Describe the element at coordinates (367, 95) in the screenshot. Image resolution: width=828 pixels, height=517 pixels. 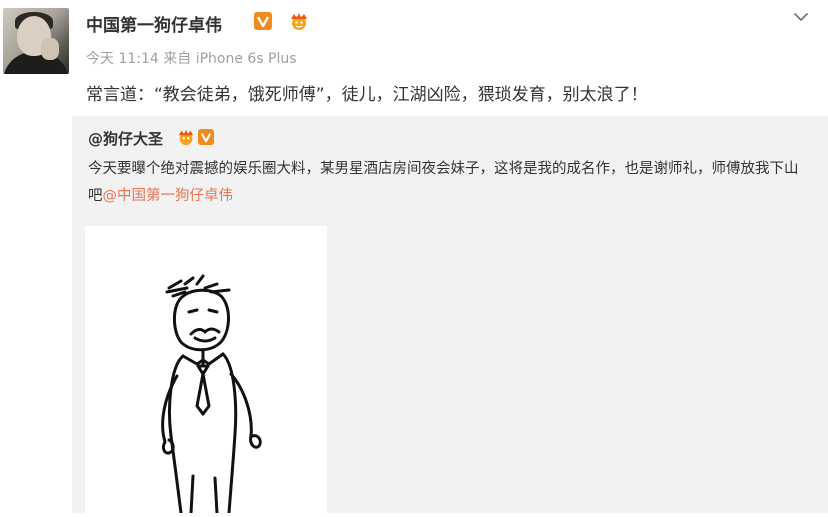
I see `post-text: 常言道：“教会徒弟，饿死师傅”，徒儿，江湖凶险，猥琐发育，别太浪了！` at that location.